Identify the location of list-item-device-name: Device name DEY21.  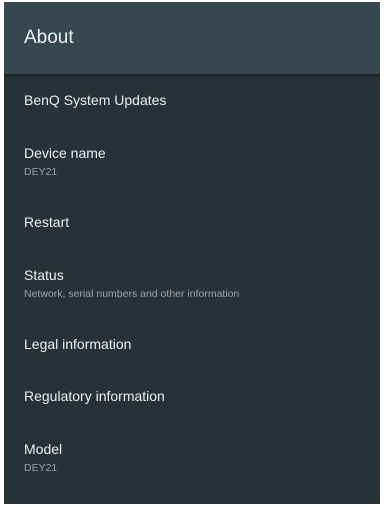
(192, 161).